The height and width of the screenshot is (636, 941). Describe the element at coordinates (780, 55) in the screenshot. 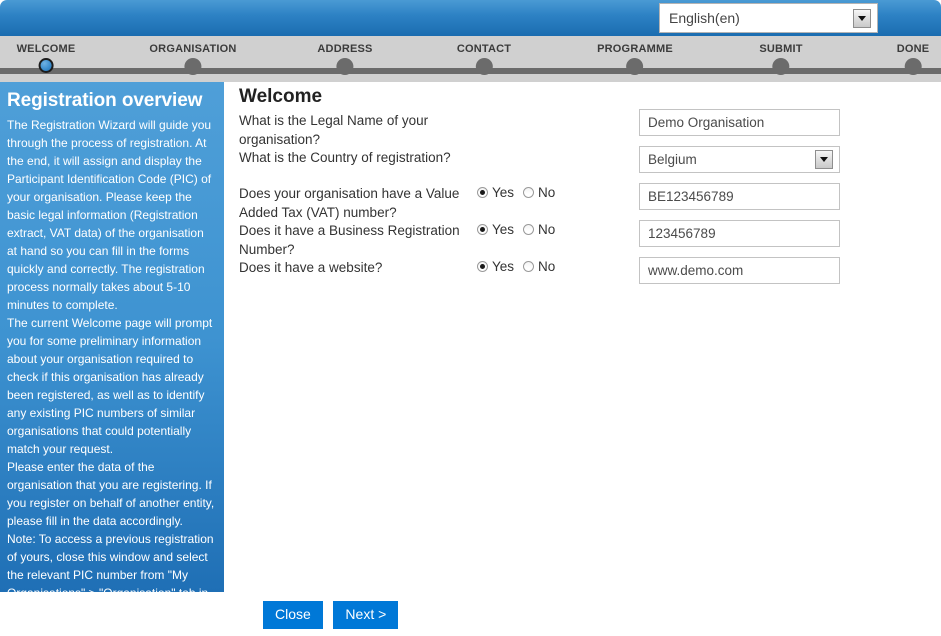

I see `step-submit: SUBMIT` at that location.